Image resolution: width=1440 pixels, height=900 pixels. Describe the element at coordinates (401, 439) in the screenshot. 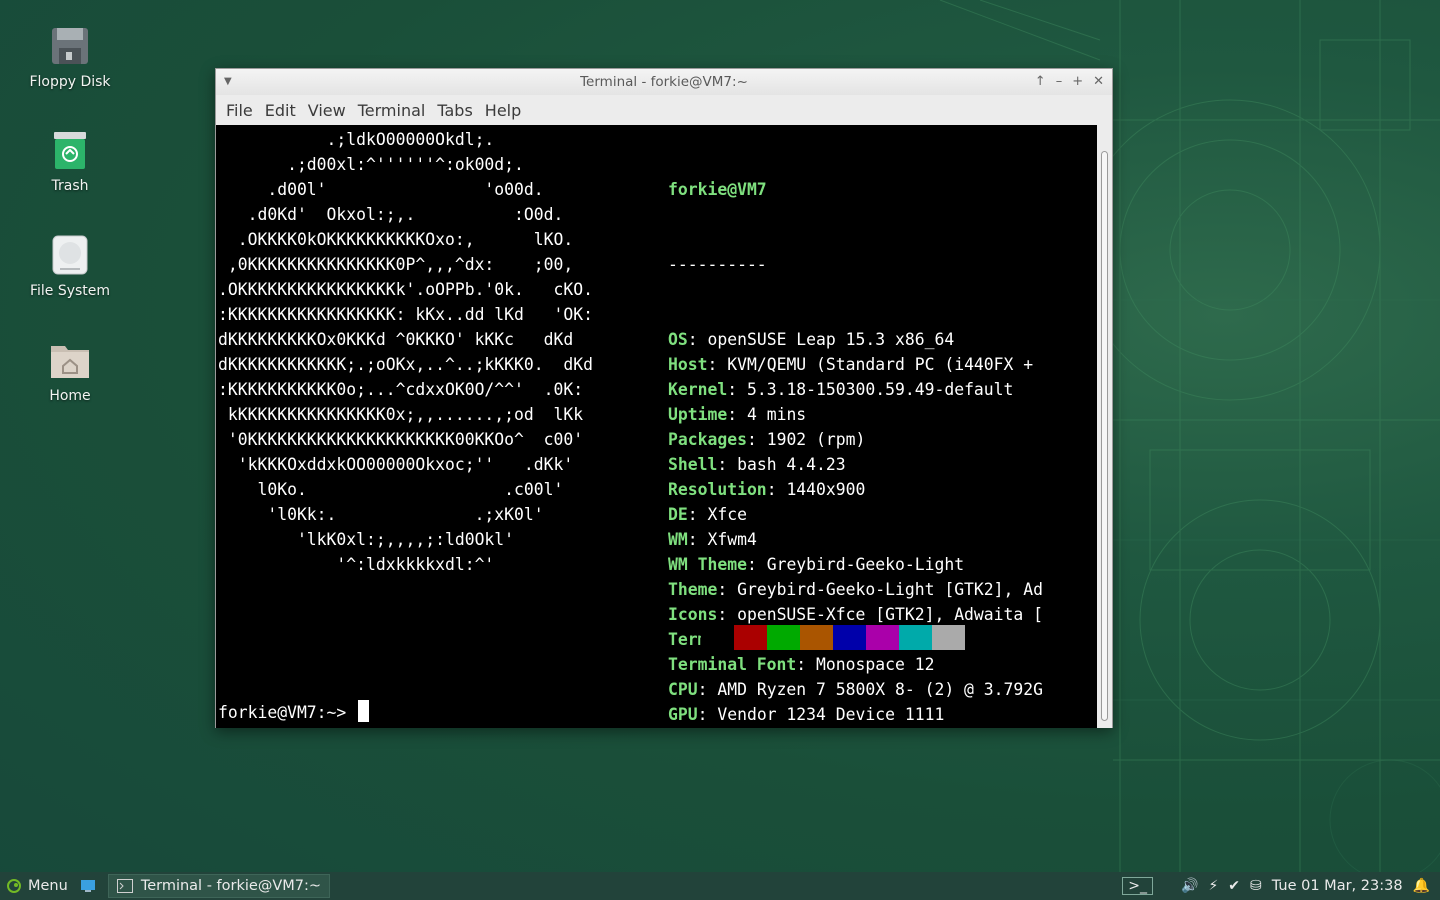

I see `ascii-art-line: '0KKKKKKKKKKKKKKKKKKKKK00KKOo^ c00'` at that location.